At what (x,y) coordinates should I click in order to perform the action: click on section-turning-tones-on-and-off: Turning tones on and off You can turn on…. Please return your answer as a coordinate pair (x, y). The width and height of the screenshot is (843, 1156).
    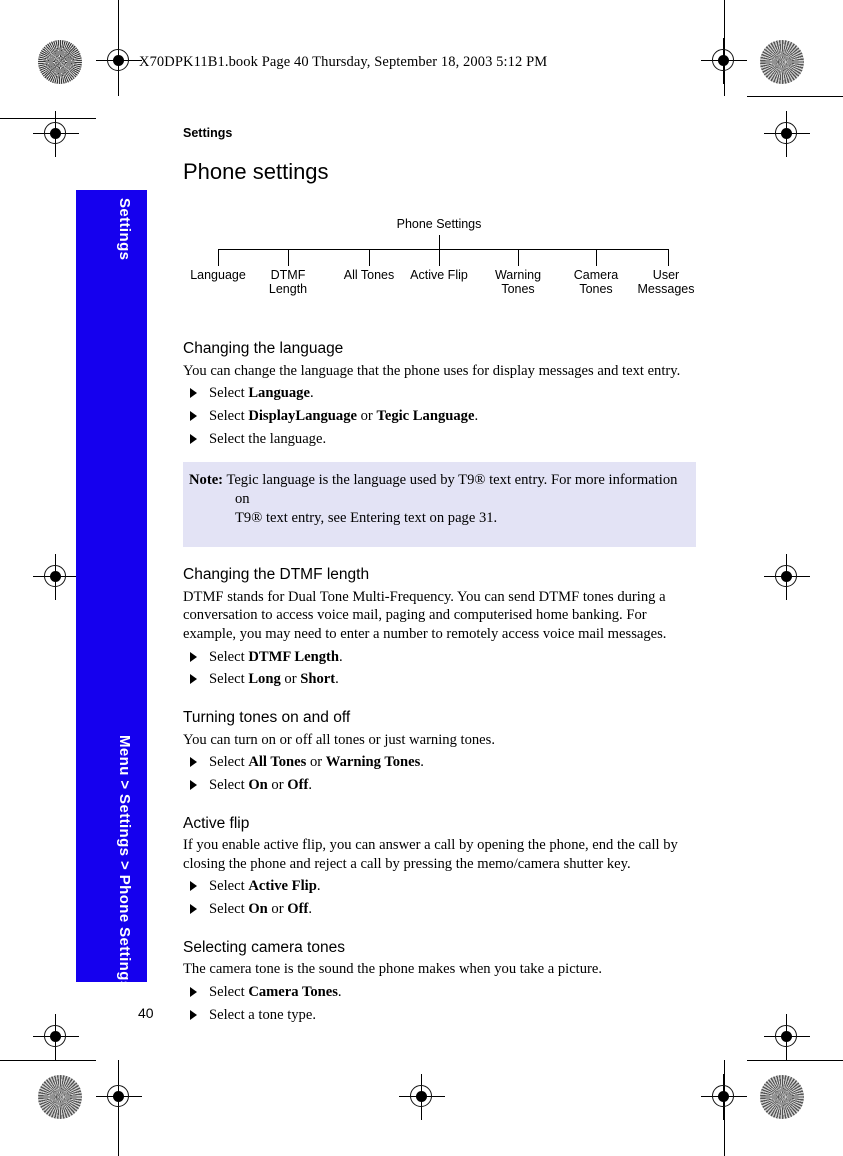
    Looking at the image, I should click on (439, 752).